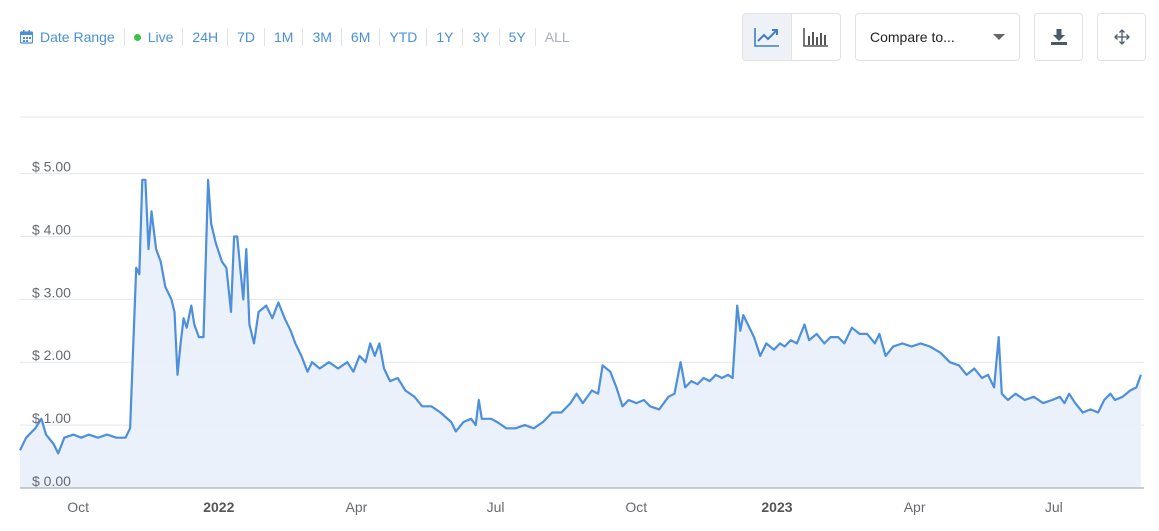 The width and height of the screenshot is (1159, 531). What do you see at coordinates (565, 507) in the screenshot?
I see `x-axis-labels: Oct 2022 Apr Jul Oct 2023 Apr Jul` at bounding box center [565, 507].